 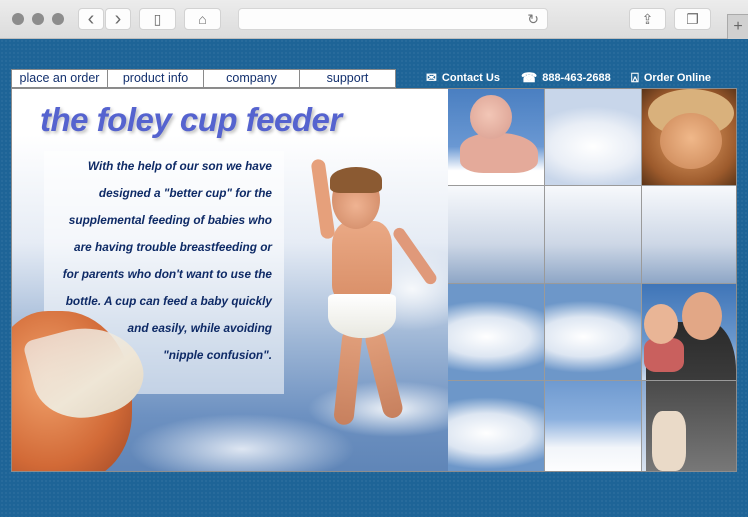 What do you see at coordinates (689, 137) in the screenshot?
I see `photo-tile-smiling-toddler` at bounding box center [689, 137].